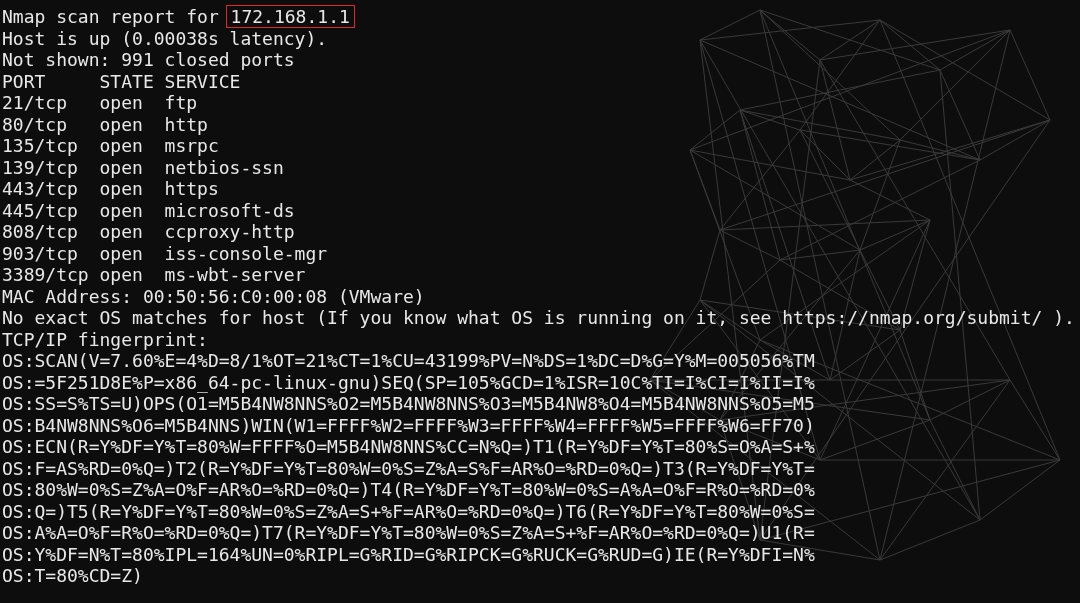  Describe the element at coordinates (408, 404) in the screenshot. I see `fingerprint-line: OS:SS=S%TS=U)OPS(O1=M5B4NW8NNS%O2=M5B4NW8NNS%O3=M5B4NW8%O4=M5B4NW8NNS%O5=M5` at that location.